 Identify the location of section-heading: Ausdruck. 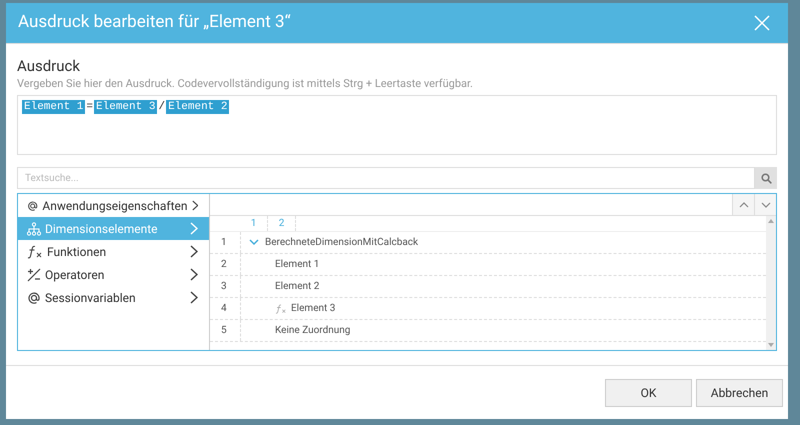
(49, 66).